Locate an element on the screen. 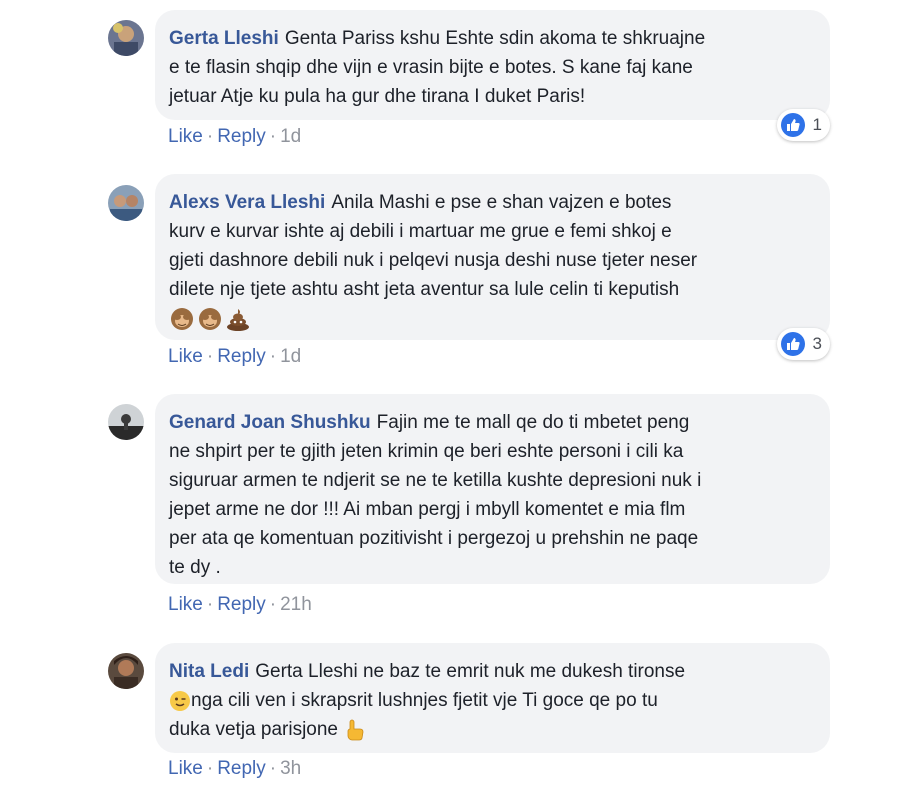 The width and height of the screenshot is (900, 806). winking-face-icon is located at coordinates (180, 701).